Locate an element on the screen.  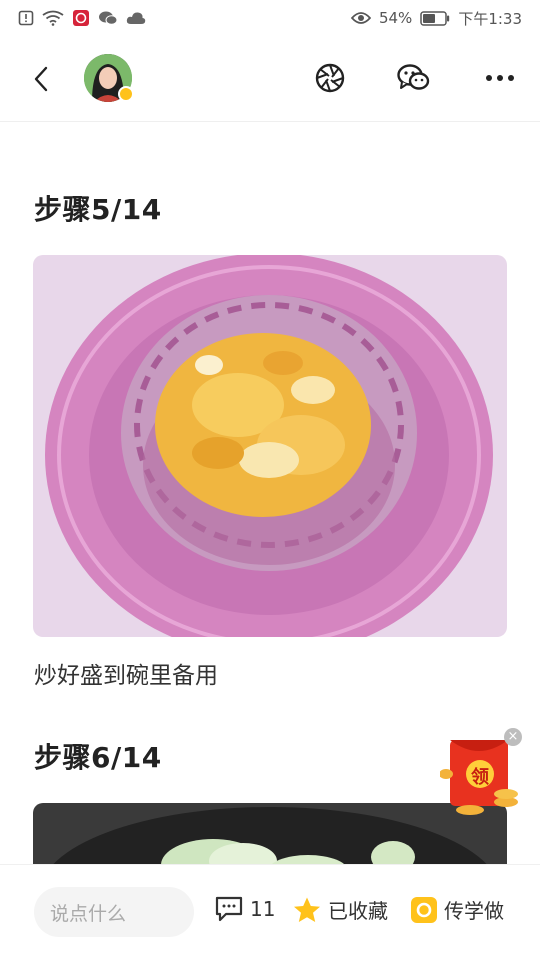
step-title: 步骤5/14 is located at coordinates (98, 209).